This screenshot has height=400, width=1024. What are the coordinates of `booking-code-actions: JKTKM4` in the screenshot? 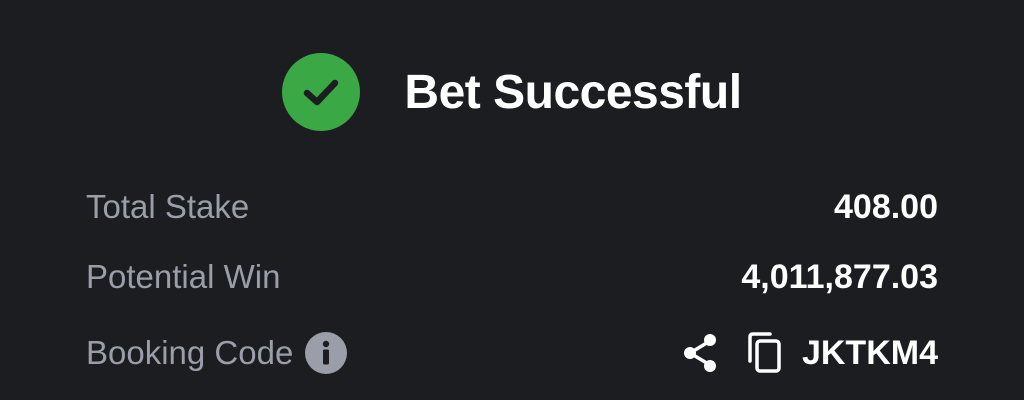 It's located at (809, 353).